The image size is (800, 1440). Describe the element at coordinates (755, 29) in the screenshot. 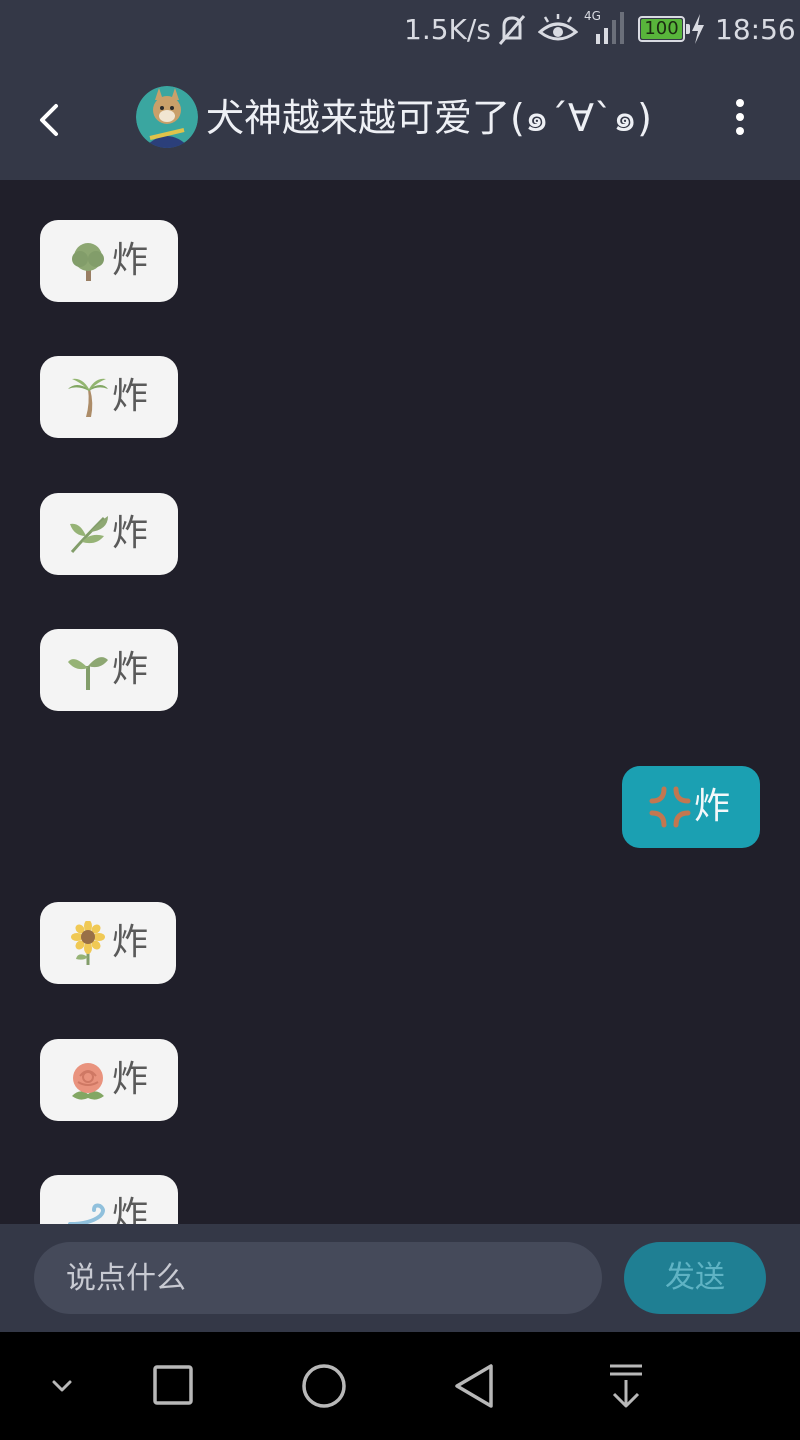

I see `clock: 18:56` at that location.